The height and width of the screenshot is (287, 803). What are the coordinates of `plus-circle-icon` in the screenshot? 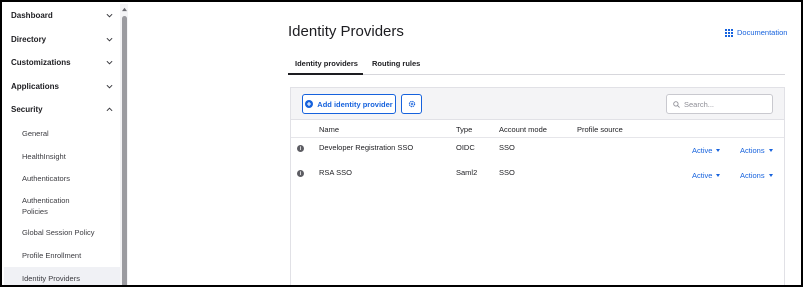 It's located at (309, 104).